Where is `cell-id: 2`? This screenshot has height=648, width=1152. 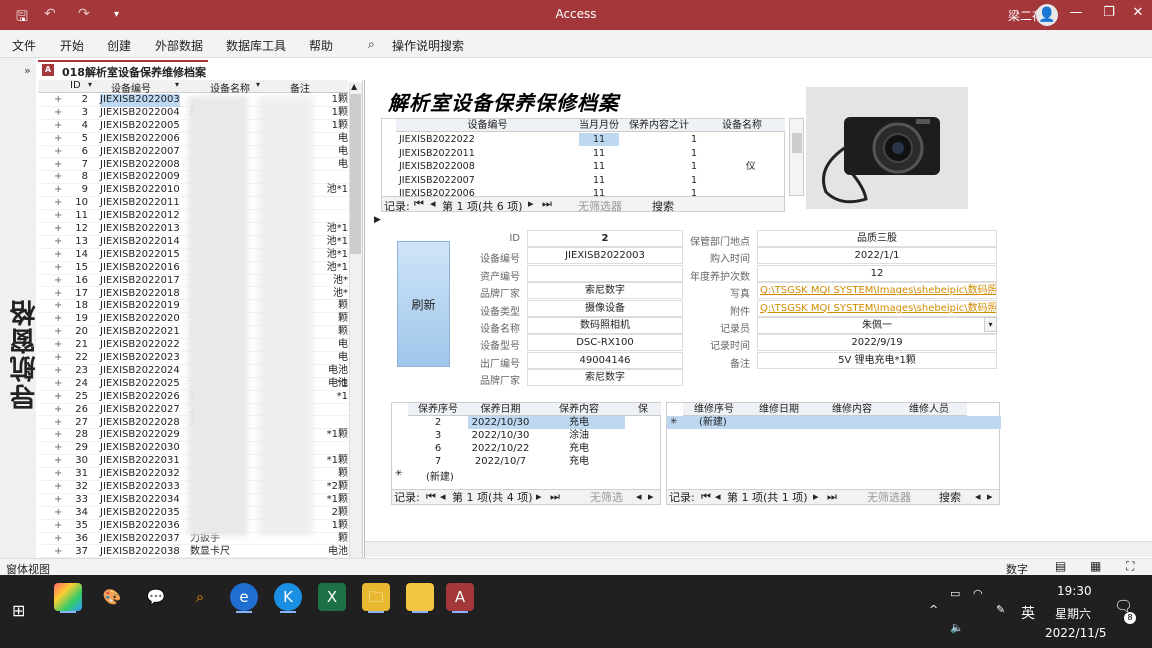 cell-id: 2 is located at coordinates (78, 100).